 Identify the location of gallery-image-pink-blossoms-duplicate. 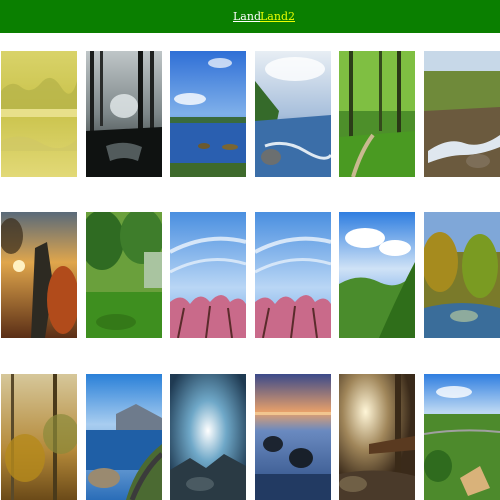
(293, 275).